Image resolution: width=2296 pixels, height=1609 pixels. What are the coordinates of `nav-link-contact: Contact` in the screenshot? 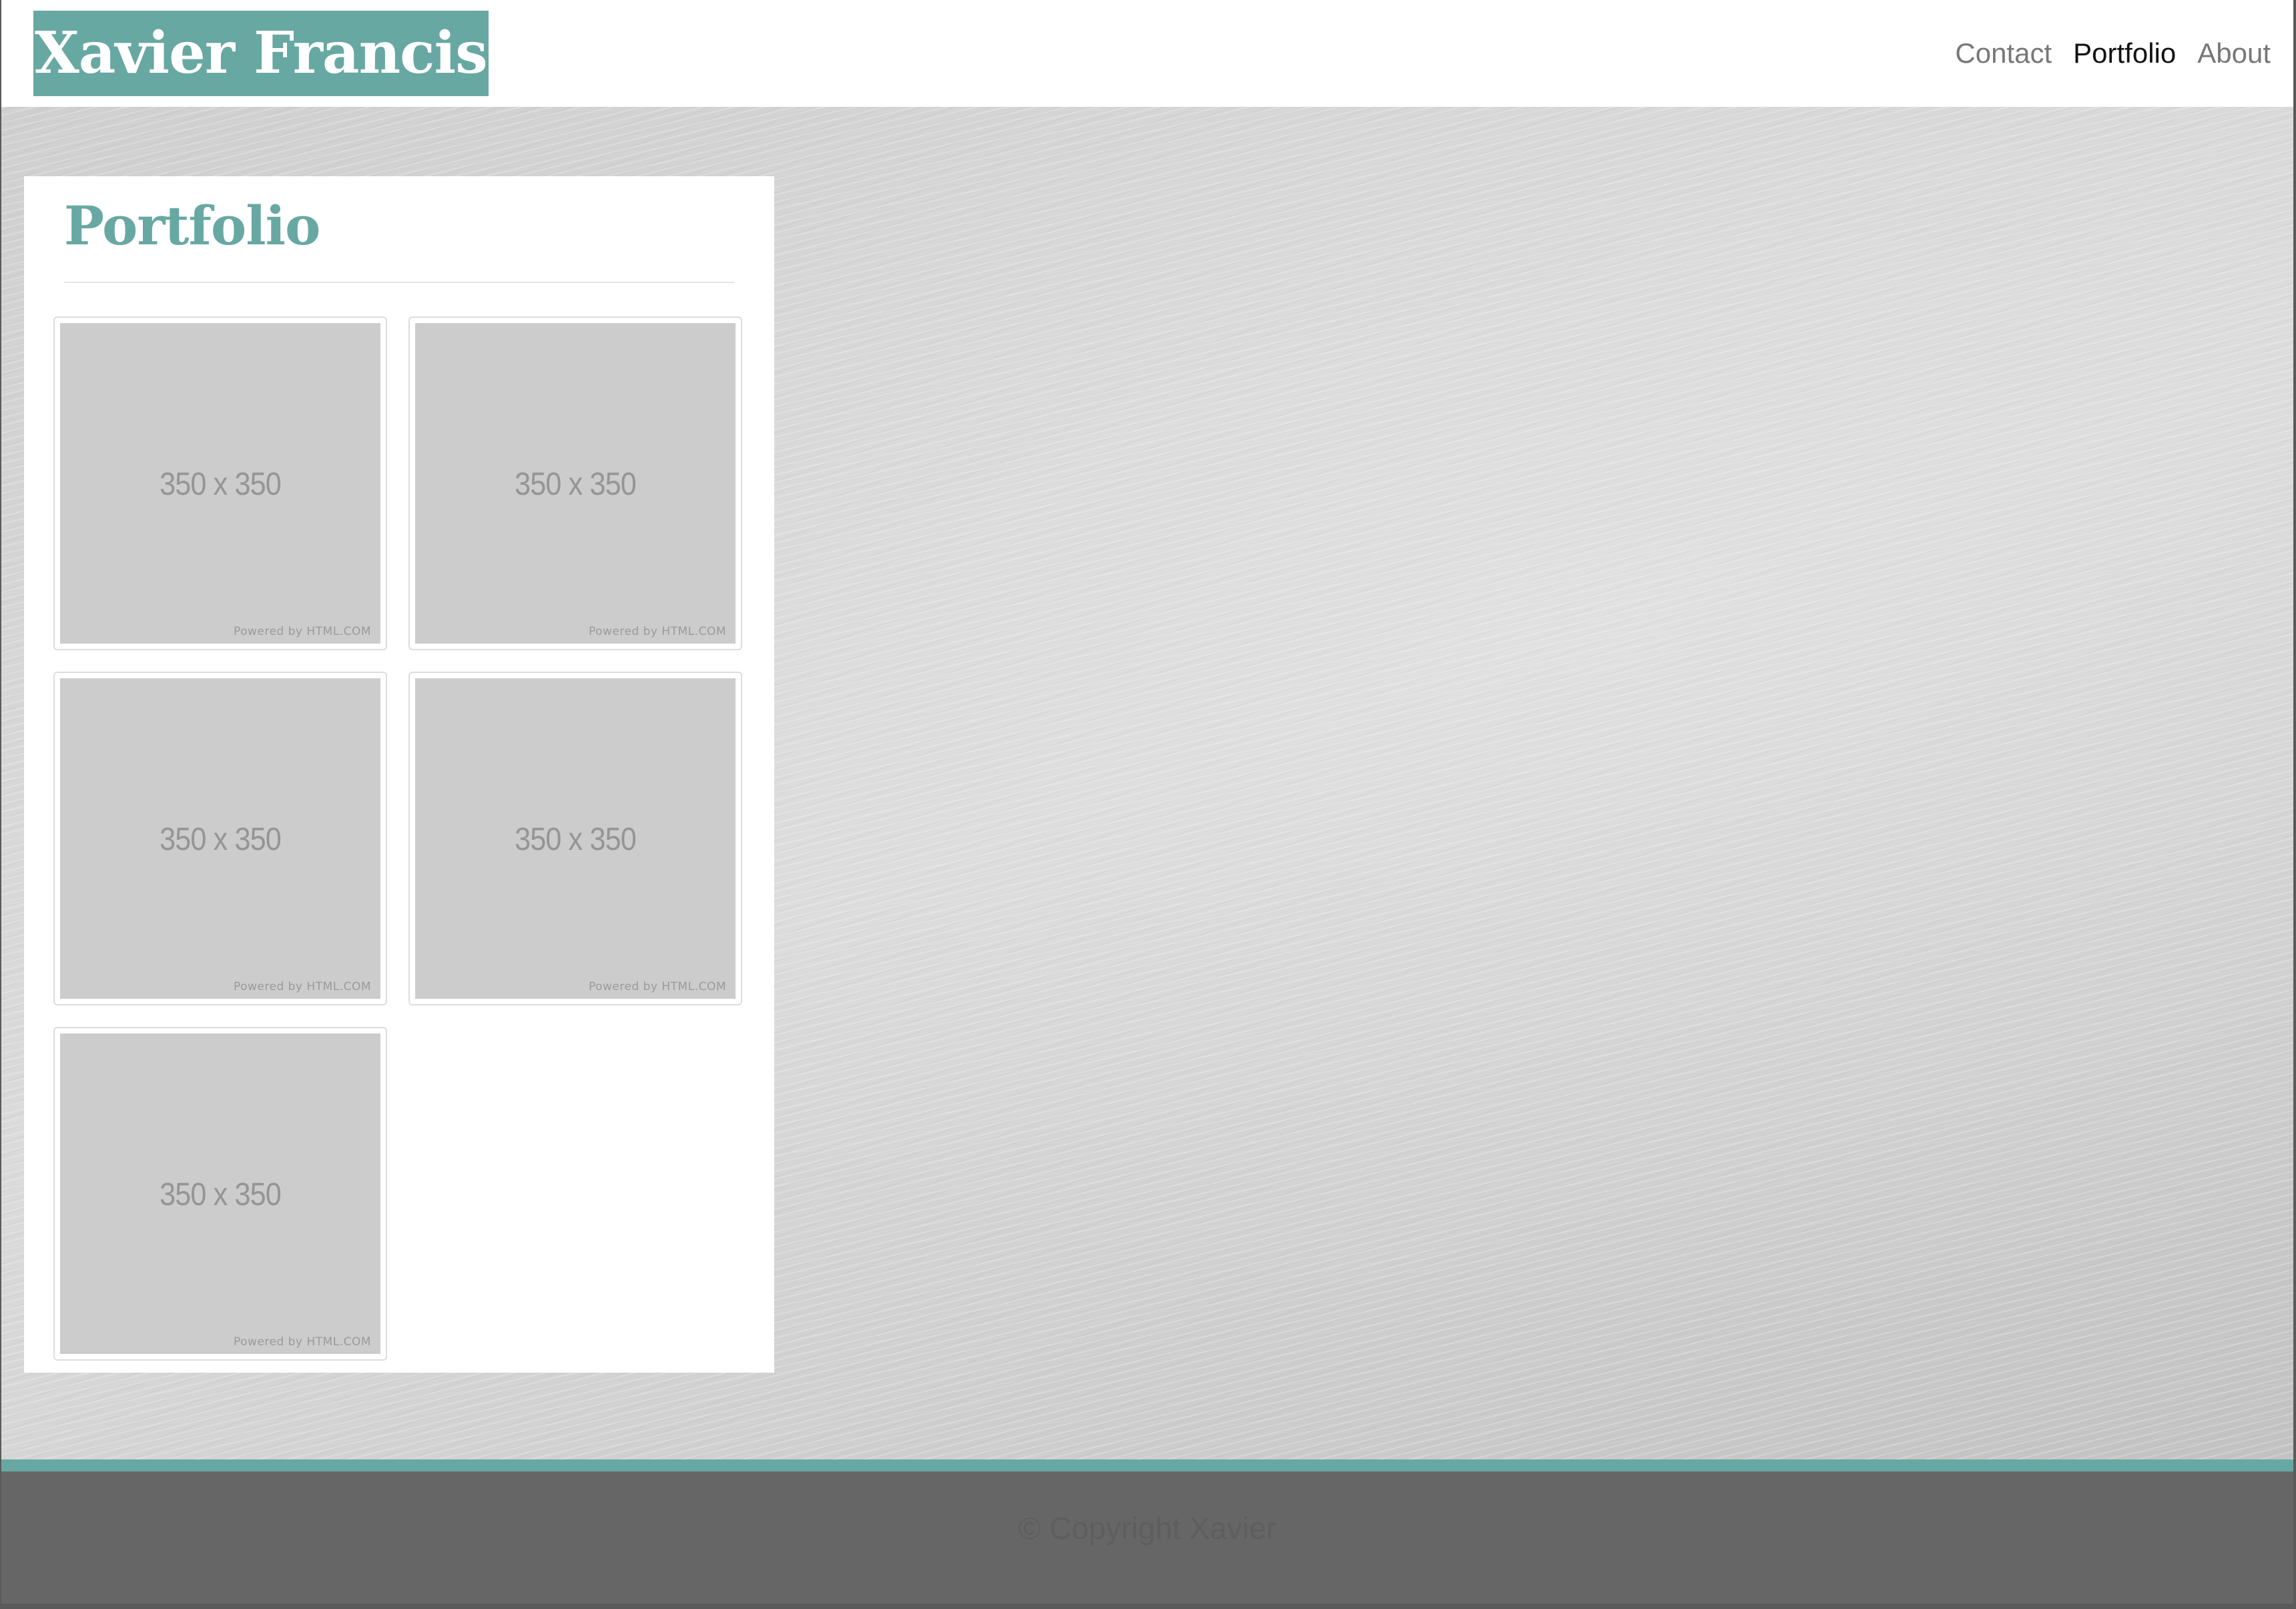 It's located at (2003, 53).